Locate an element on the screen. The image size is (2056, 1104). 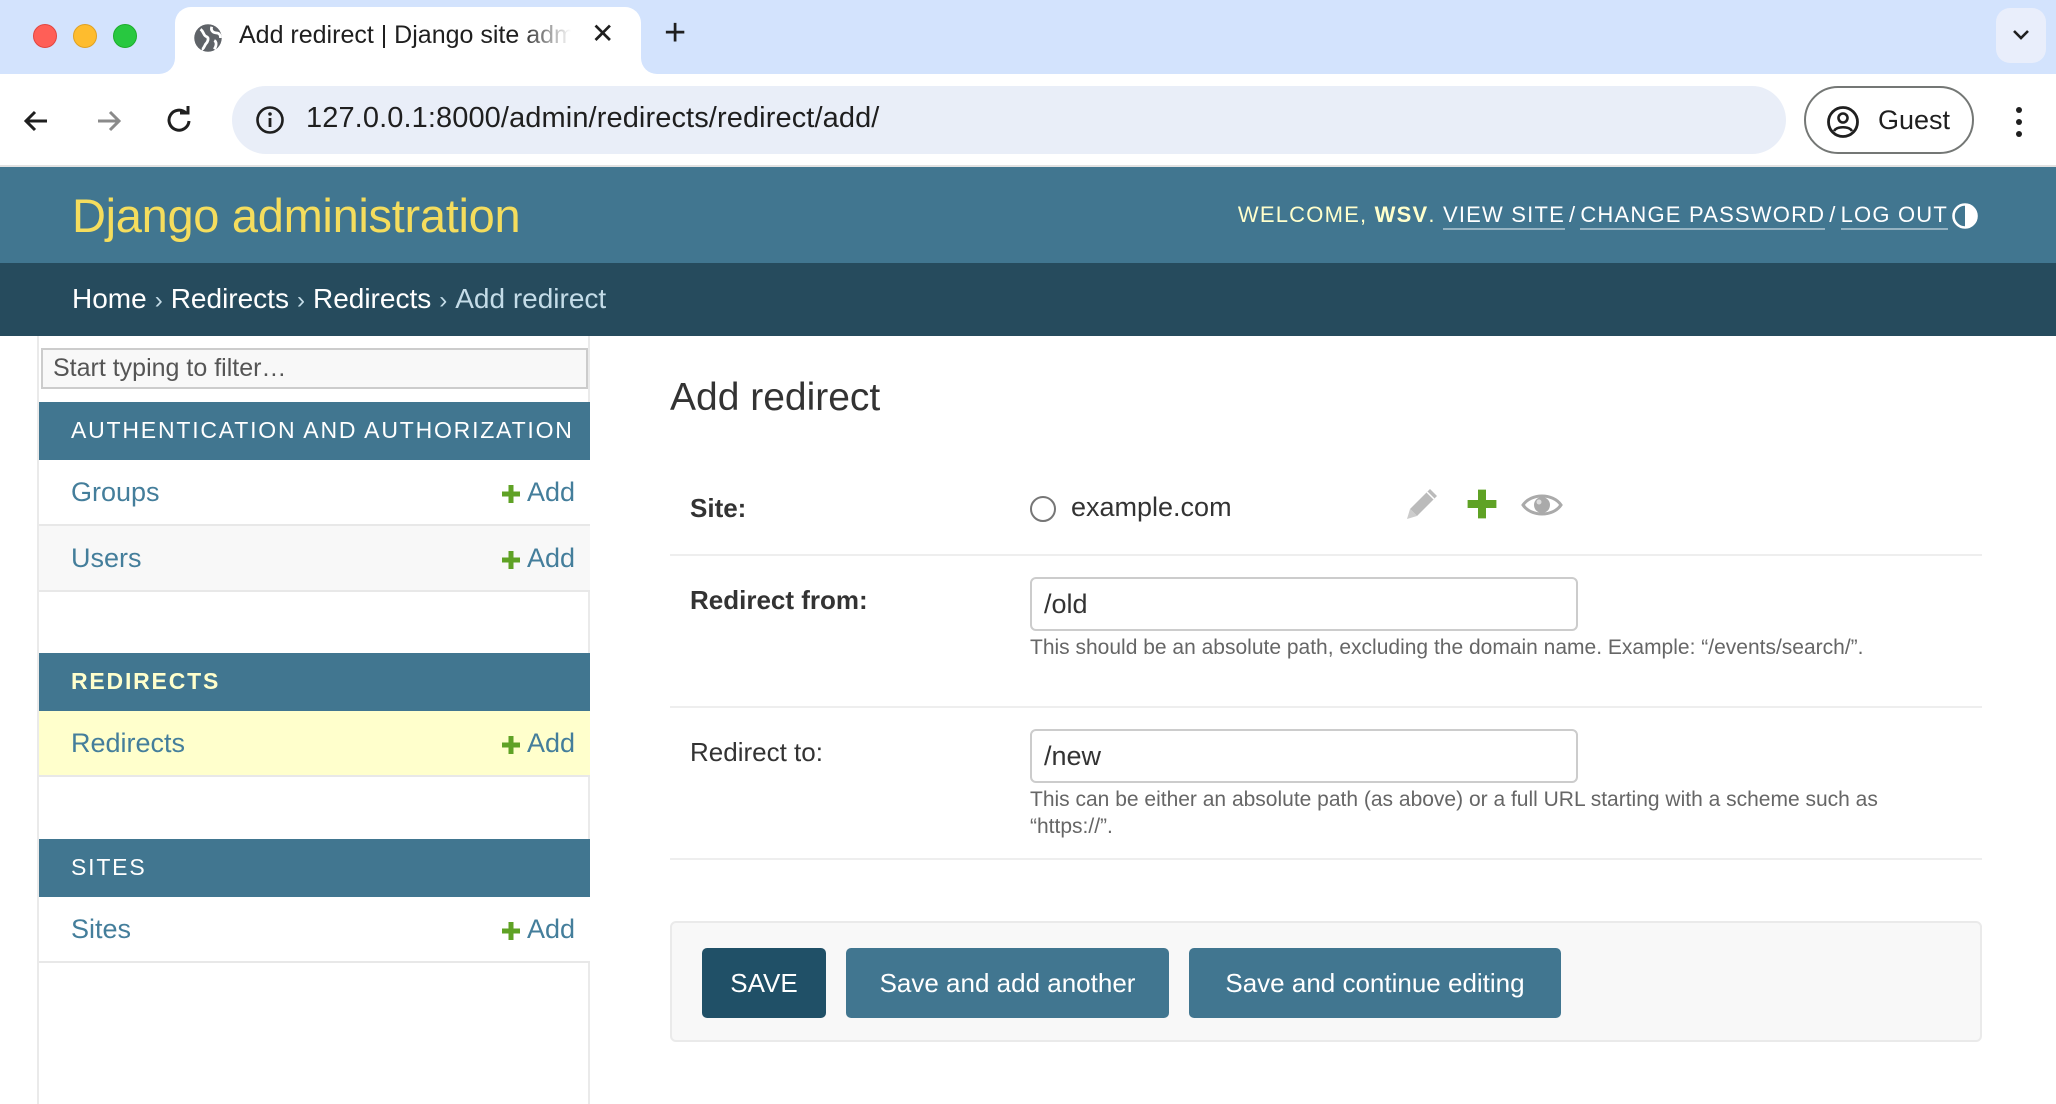
model-link-redirects: Redirects is located at coordinates (128, 743).